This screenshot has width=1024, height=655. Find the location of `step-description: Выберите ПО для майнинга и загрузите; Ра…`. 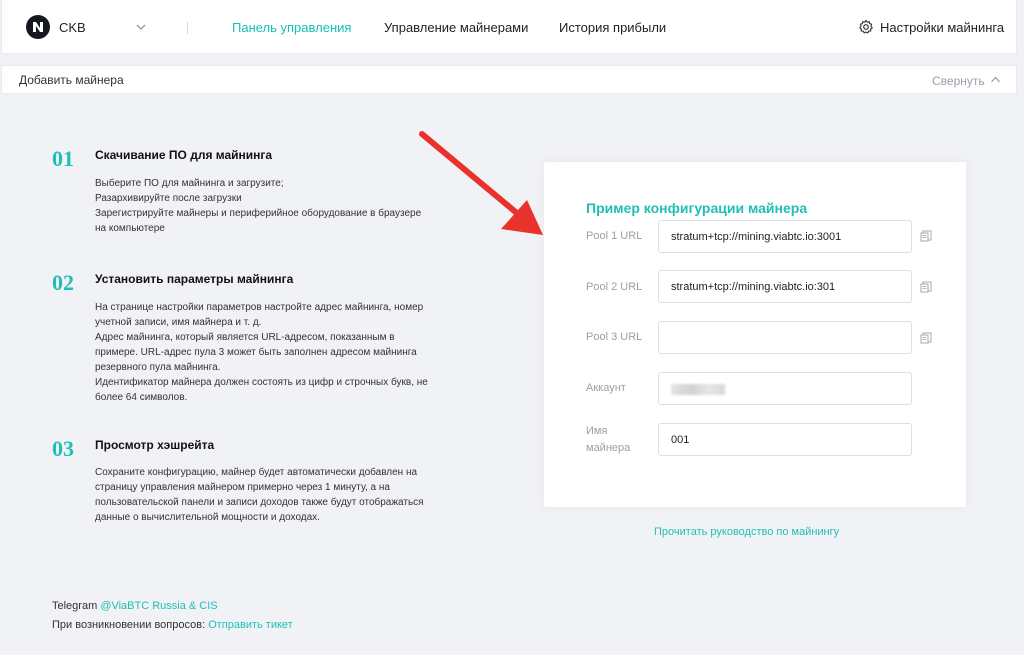

step-description: Выберите ПО для майнинга и загрузите; Ра… is located at coordinates (272, 206).